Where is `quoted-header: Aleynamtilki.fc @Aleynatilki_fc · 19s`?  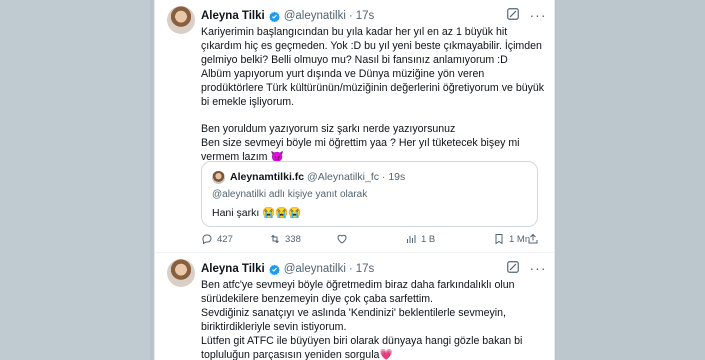
quoted-header: Aleynamtilki.fc @Aleynatilki_fc · 19s is located at coordinates (317, 177).